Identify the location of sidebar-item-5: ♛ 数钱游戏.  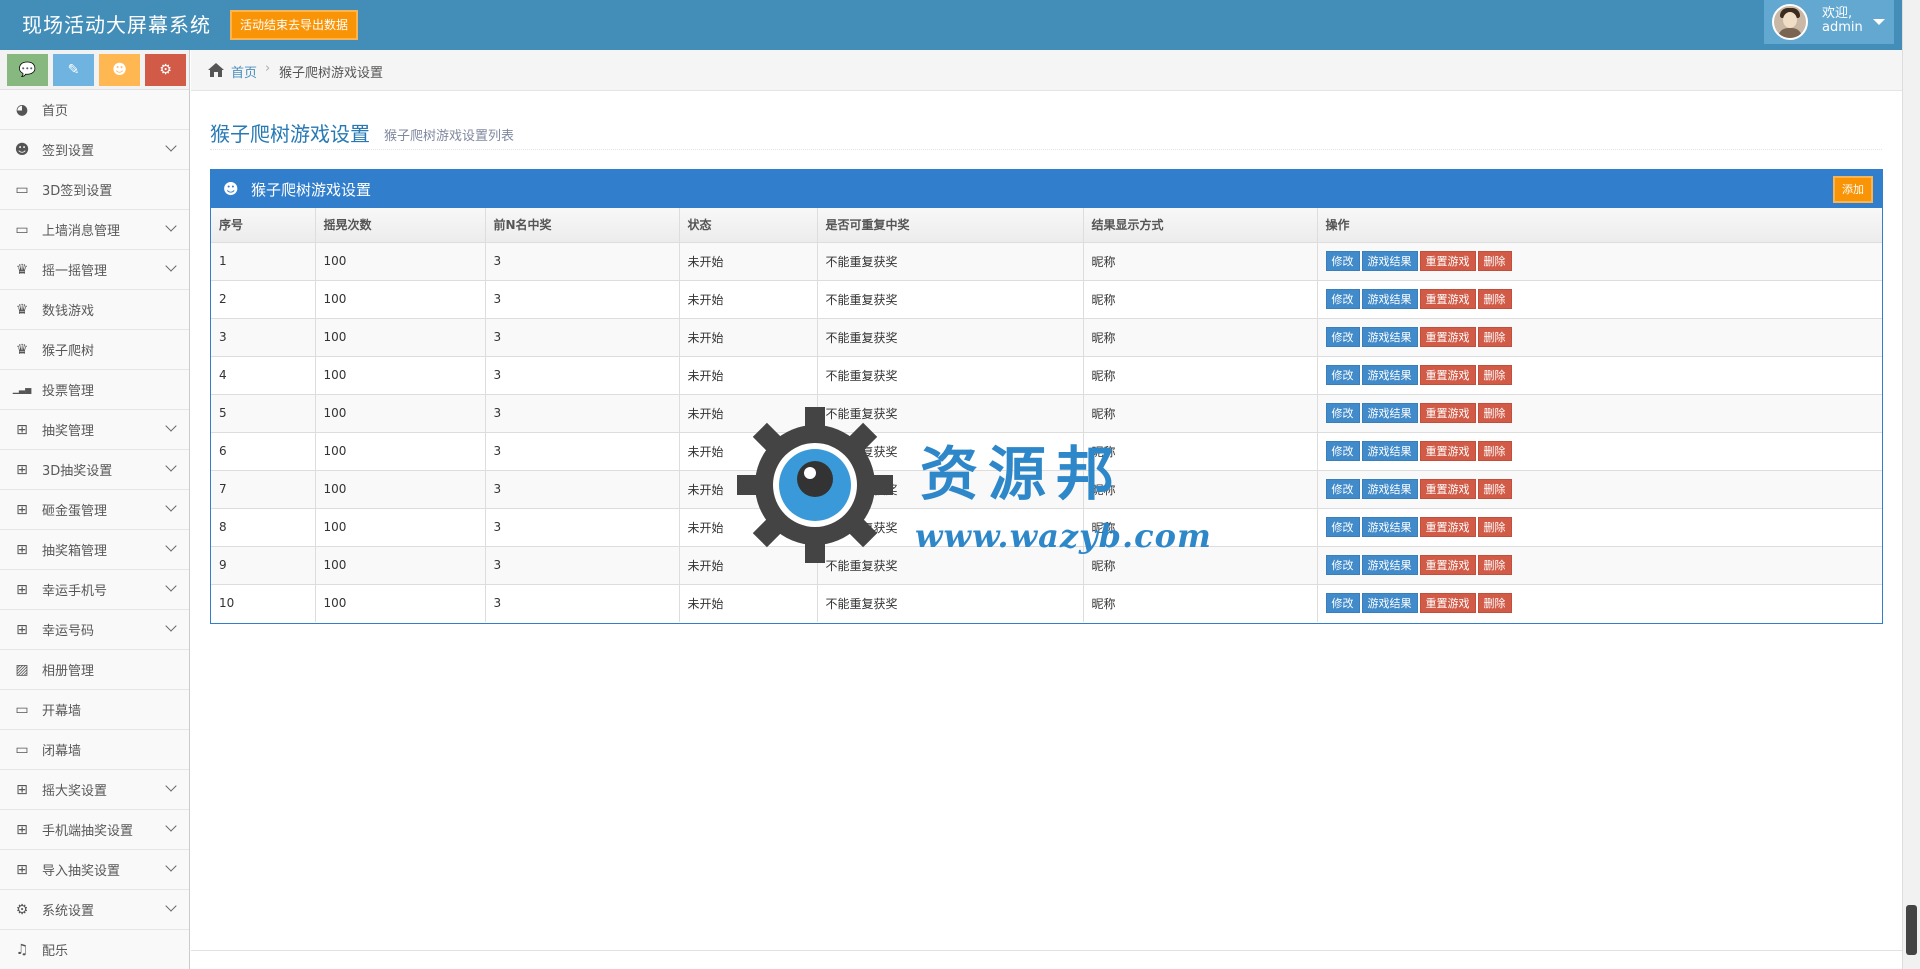
(94, 310).